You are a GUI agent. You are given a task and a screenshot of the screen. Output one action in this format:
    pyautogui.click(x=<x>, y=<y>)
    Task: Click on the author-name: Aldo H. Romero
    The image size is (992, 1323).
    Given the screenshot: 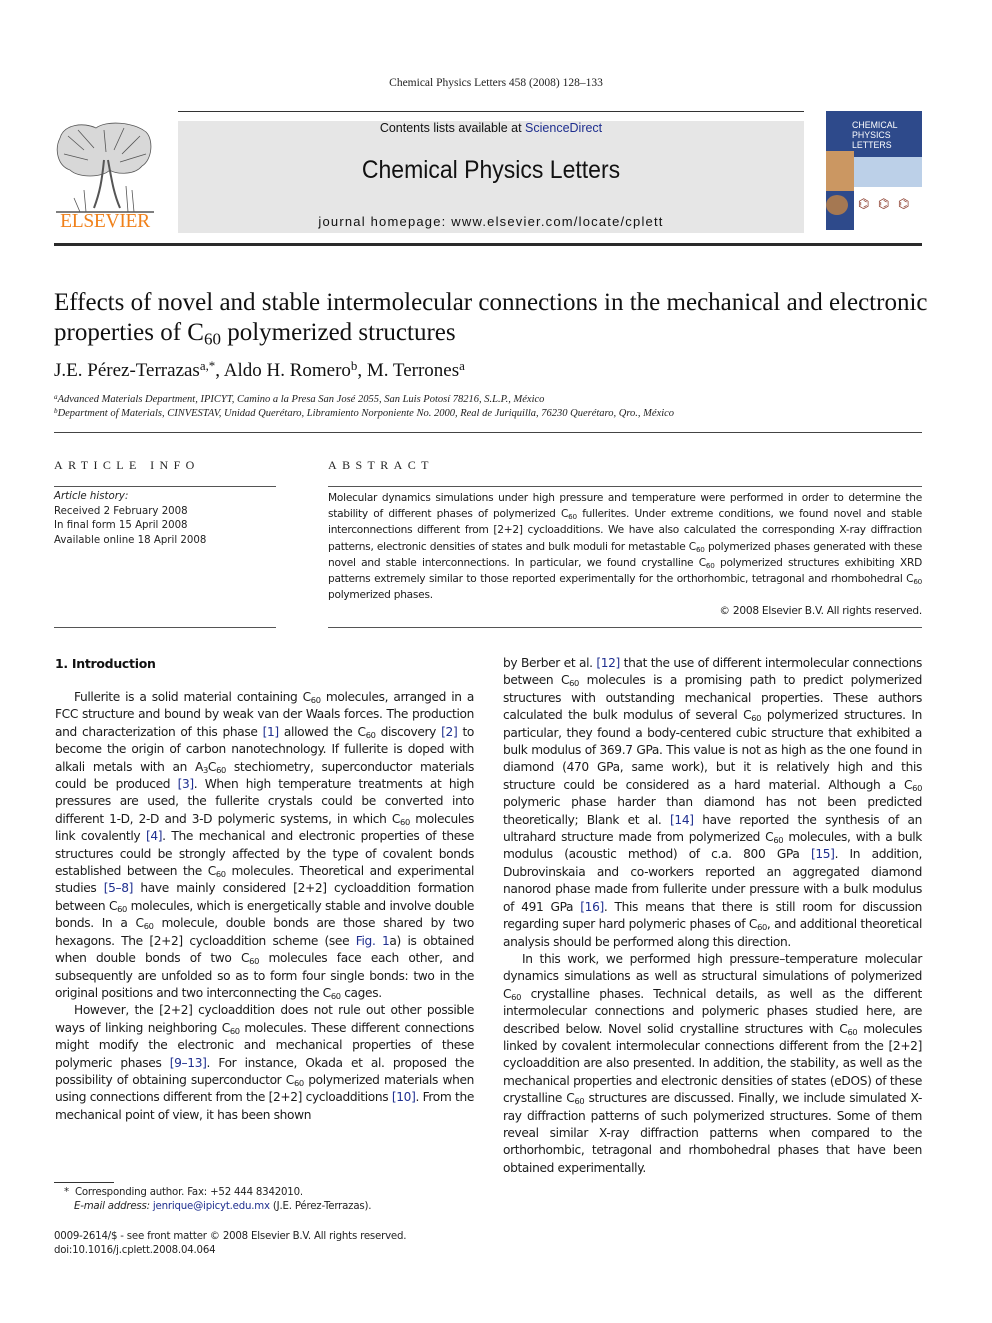 What is the action you would take?
    pyautogui.click(x=287, y=370)
    